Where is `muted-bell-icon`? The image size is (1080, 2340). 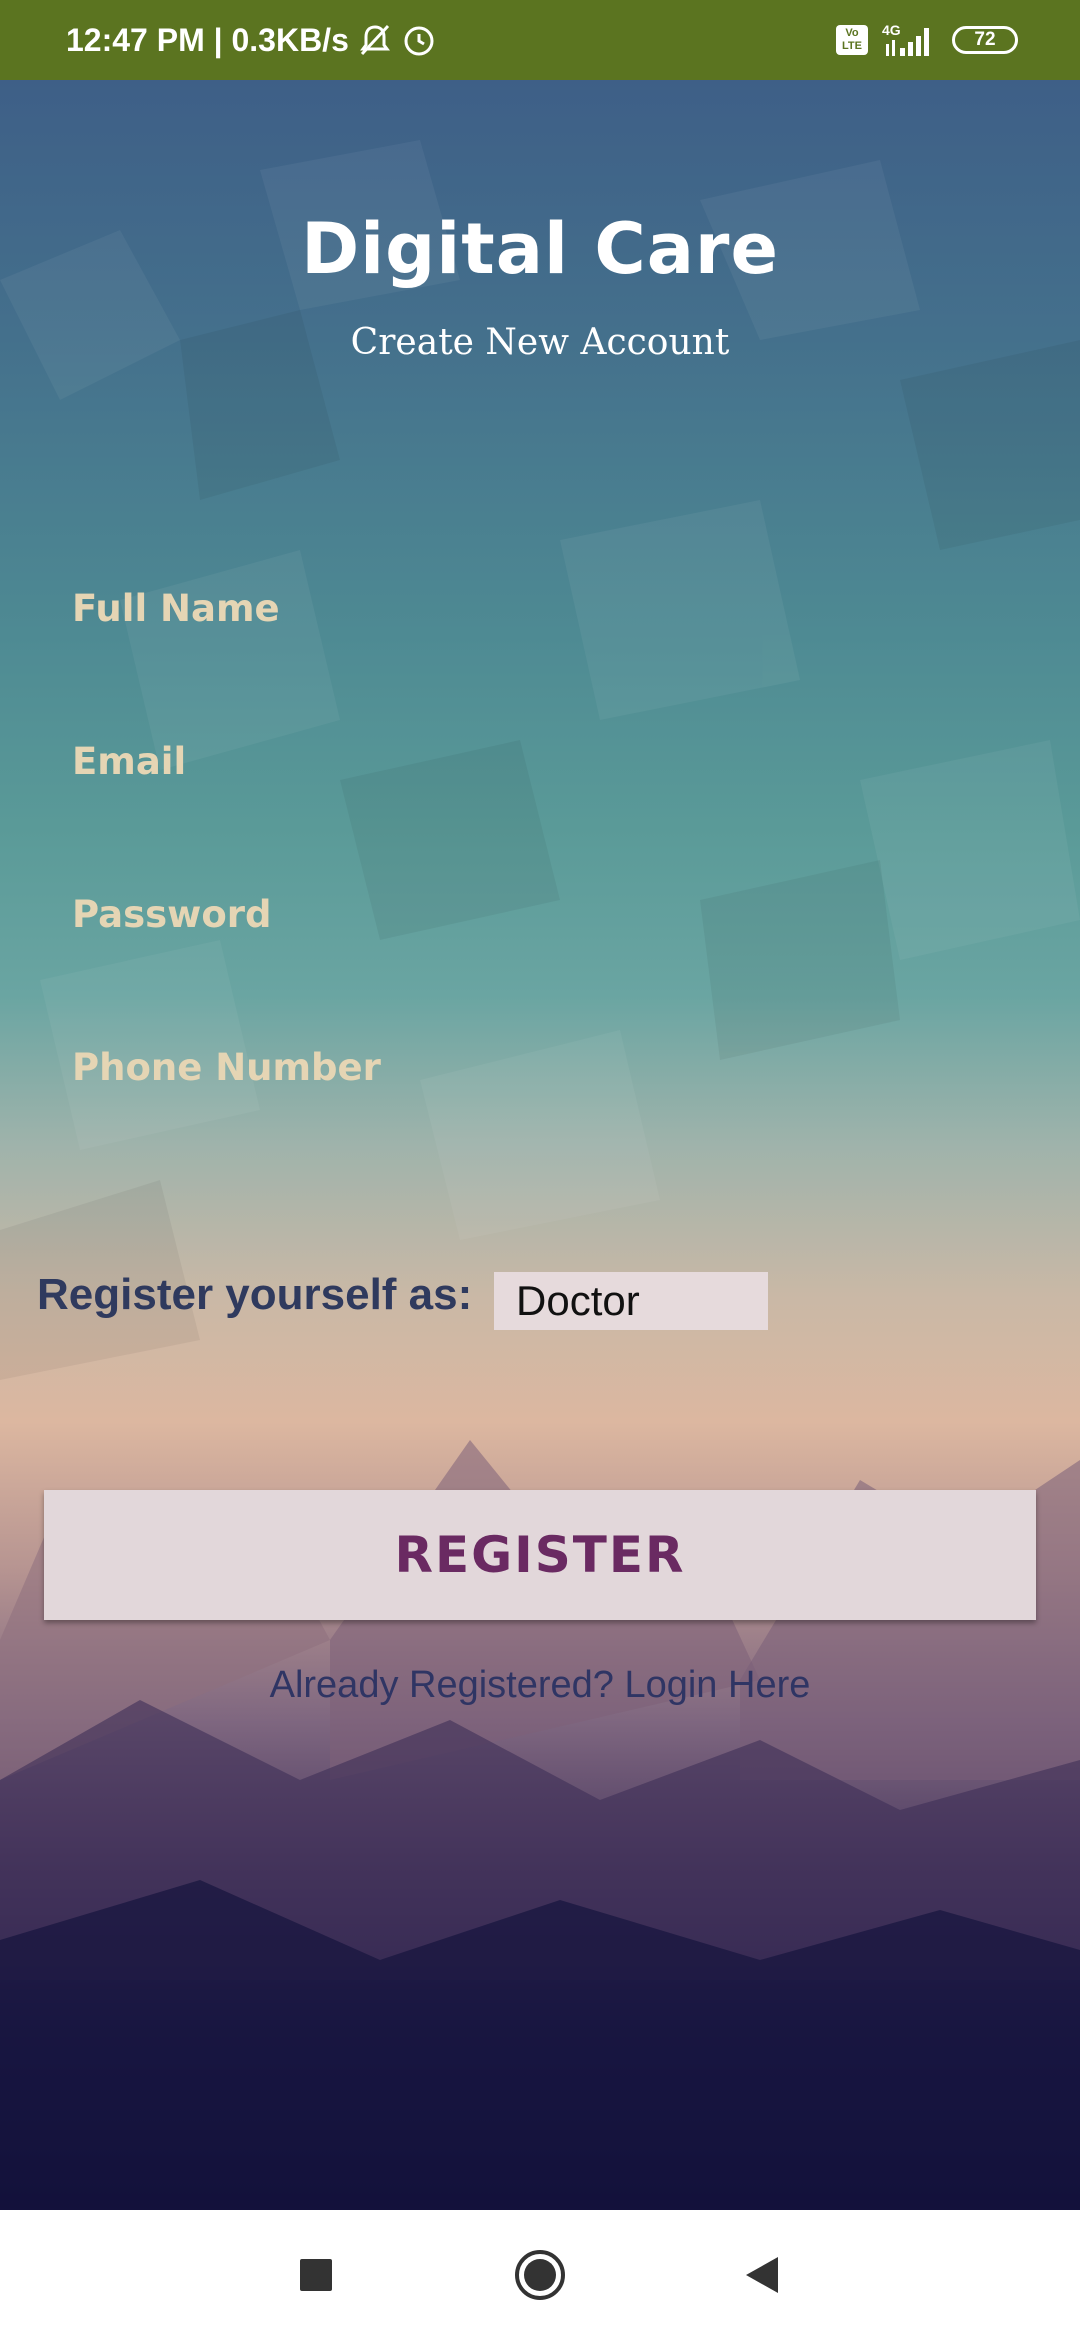 muted-bell-icon is located at coordinates (375, 40).